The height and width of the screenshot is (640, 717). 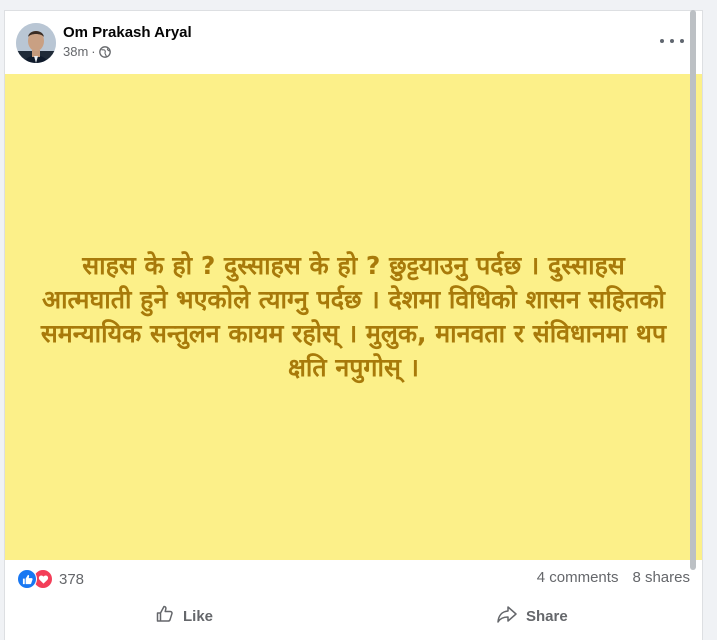 I want to click on share-arrow-icon, so click(x=507, y=616).